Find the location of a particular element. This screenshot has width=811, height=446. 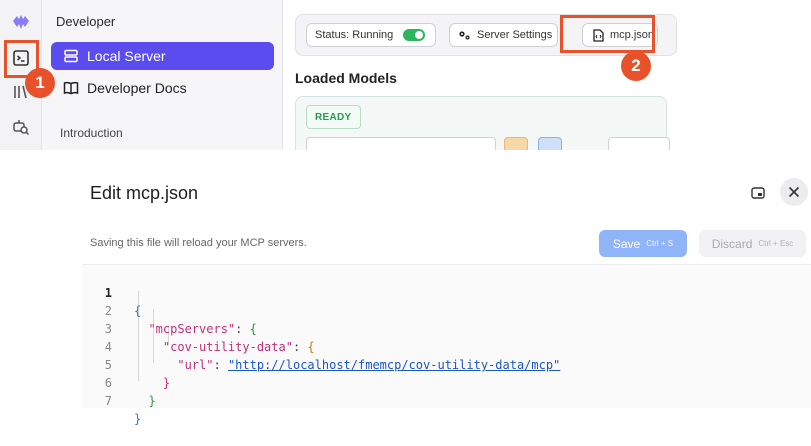

discard-button: Discard Ctrl + Esc is located at coordinates (752, 243).